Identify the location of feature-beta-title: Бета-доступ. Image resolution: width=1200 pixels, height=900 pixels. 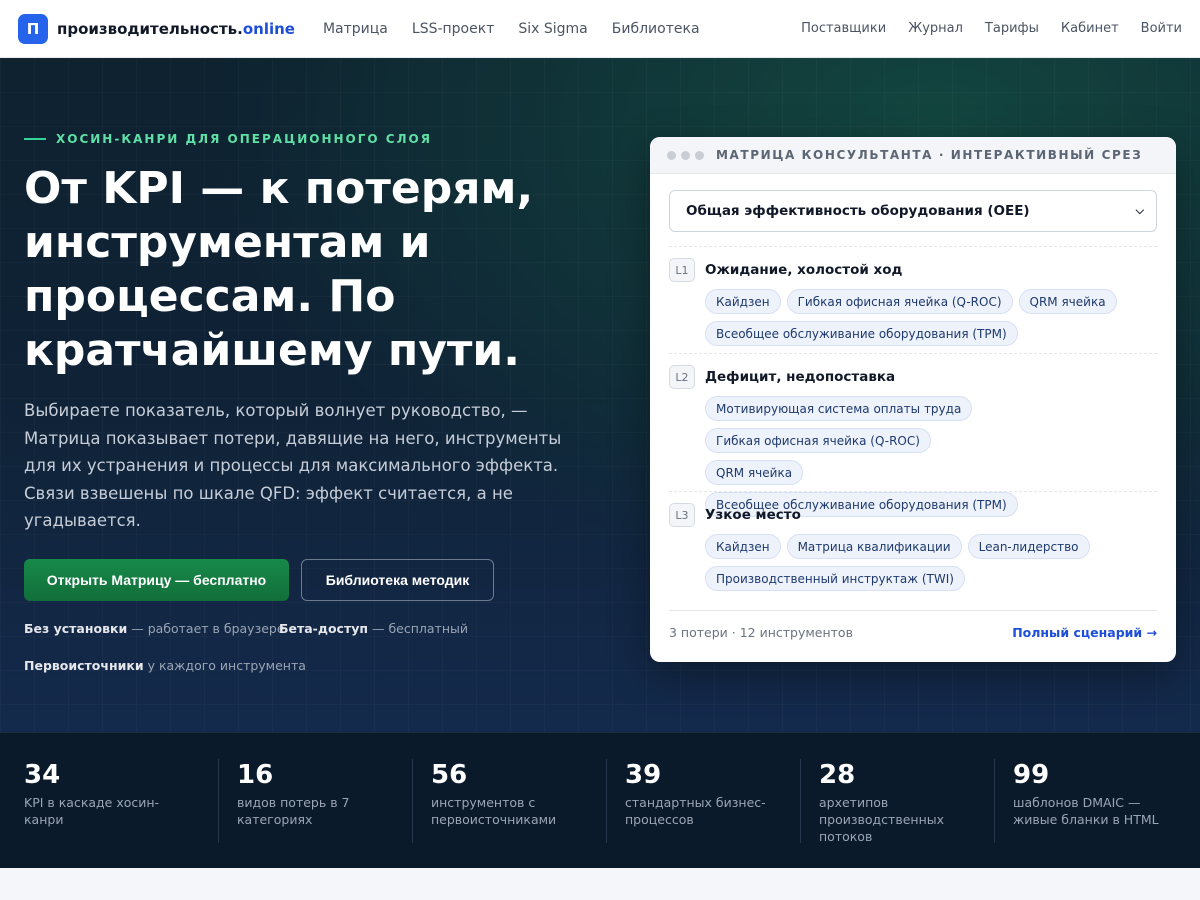
(323, 628).